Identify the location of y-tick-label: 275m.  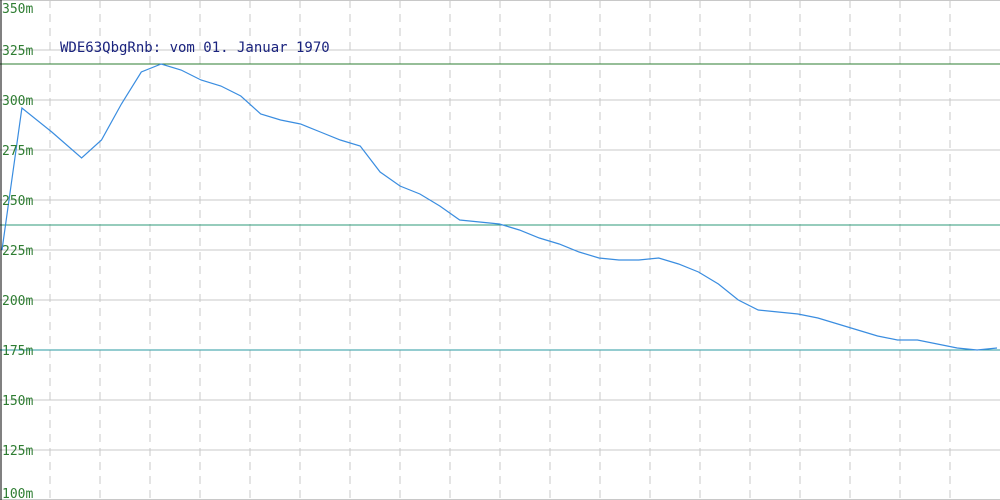
(17, 151).